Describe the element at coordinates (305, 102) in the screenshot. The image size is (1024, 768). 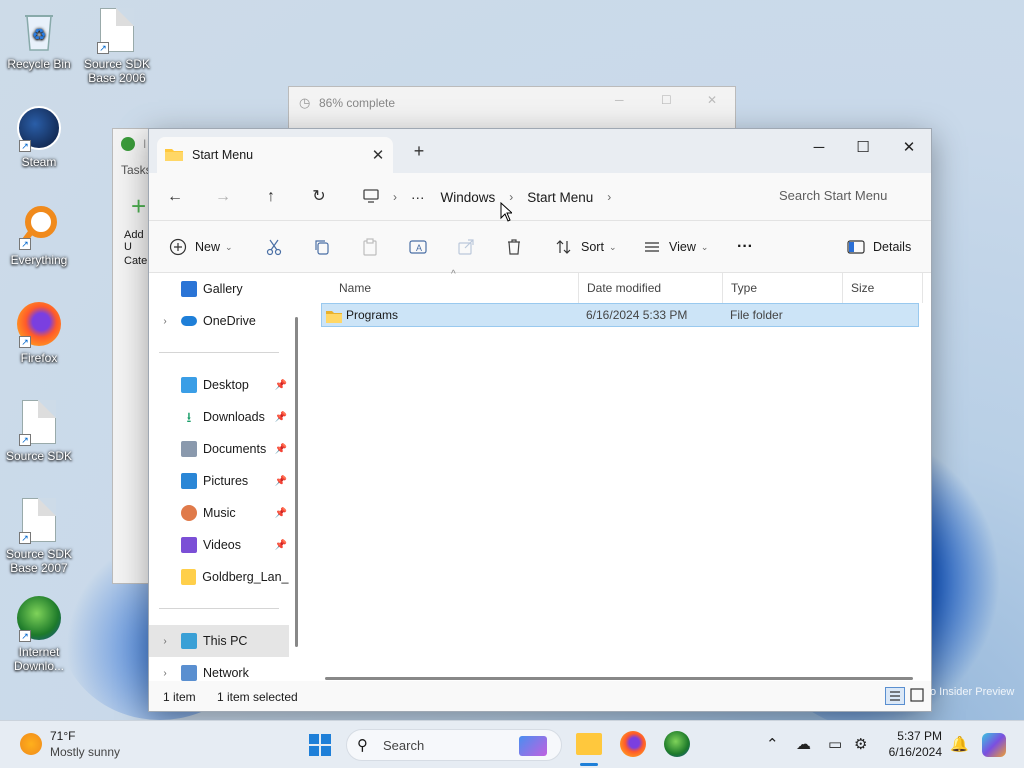
I see `clock-icon: ◷` at that location.